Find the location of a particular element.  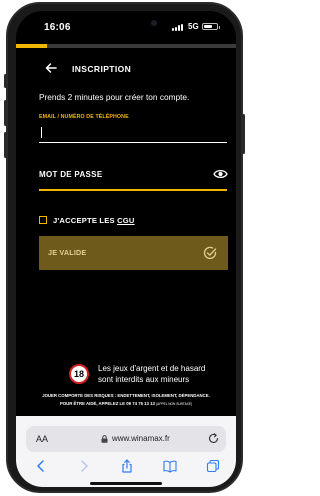

age-badge-text: 18 is located at coordinates (79, 374).